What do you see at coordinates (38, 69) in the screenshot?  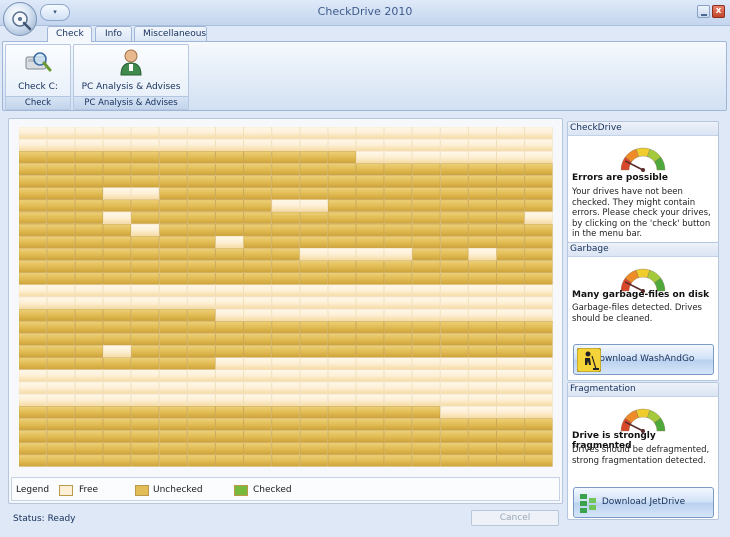 I see `check-drive-button: Check C:` at bounding box center [38, 69].